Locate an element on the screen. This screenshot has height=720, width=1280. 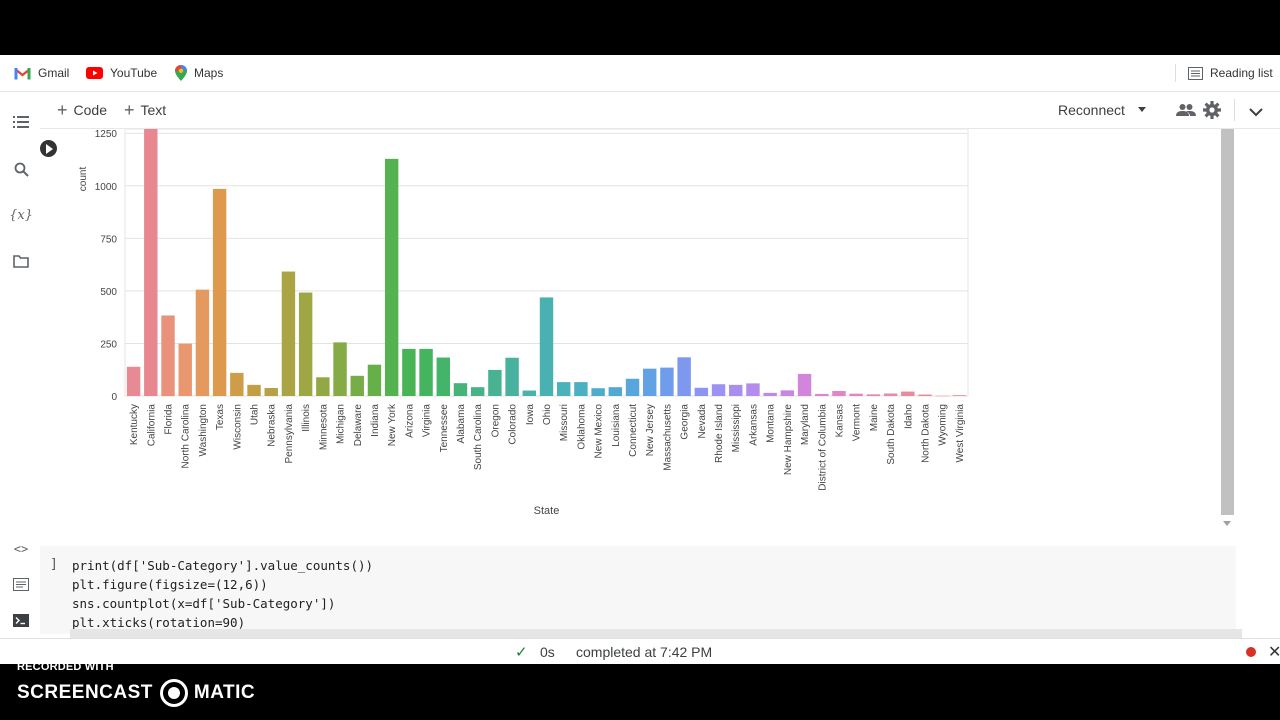
watermark-recorded-with: RECORDED WITH is located at coordinates (65, 667).